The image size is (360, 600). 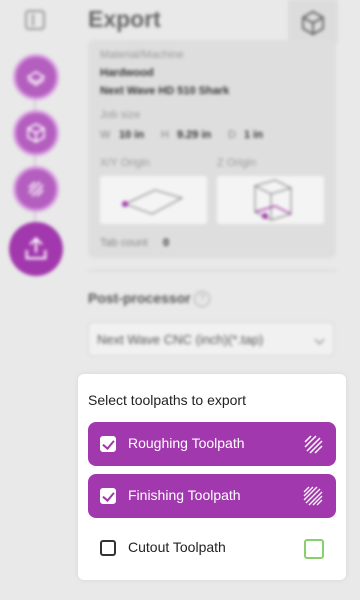 What do you see at coordinates (237, 163) in the screenshot?
I see `z-origin-label: Z Origin` at bounding box center [237, 163].